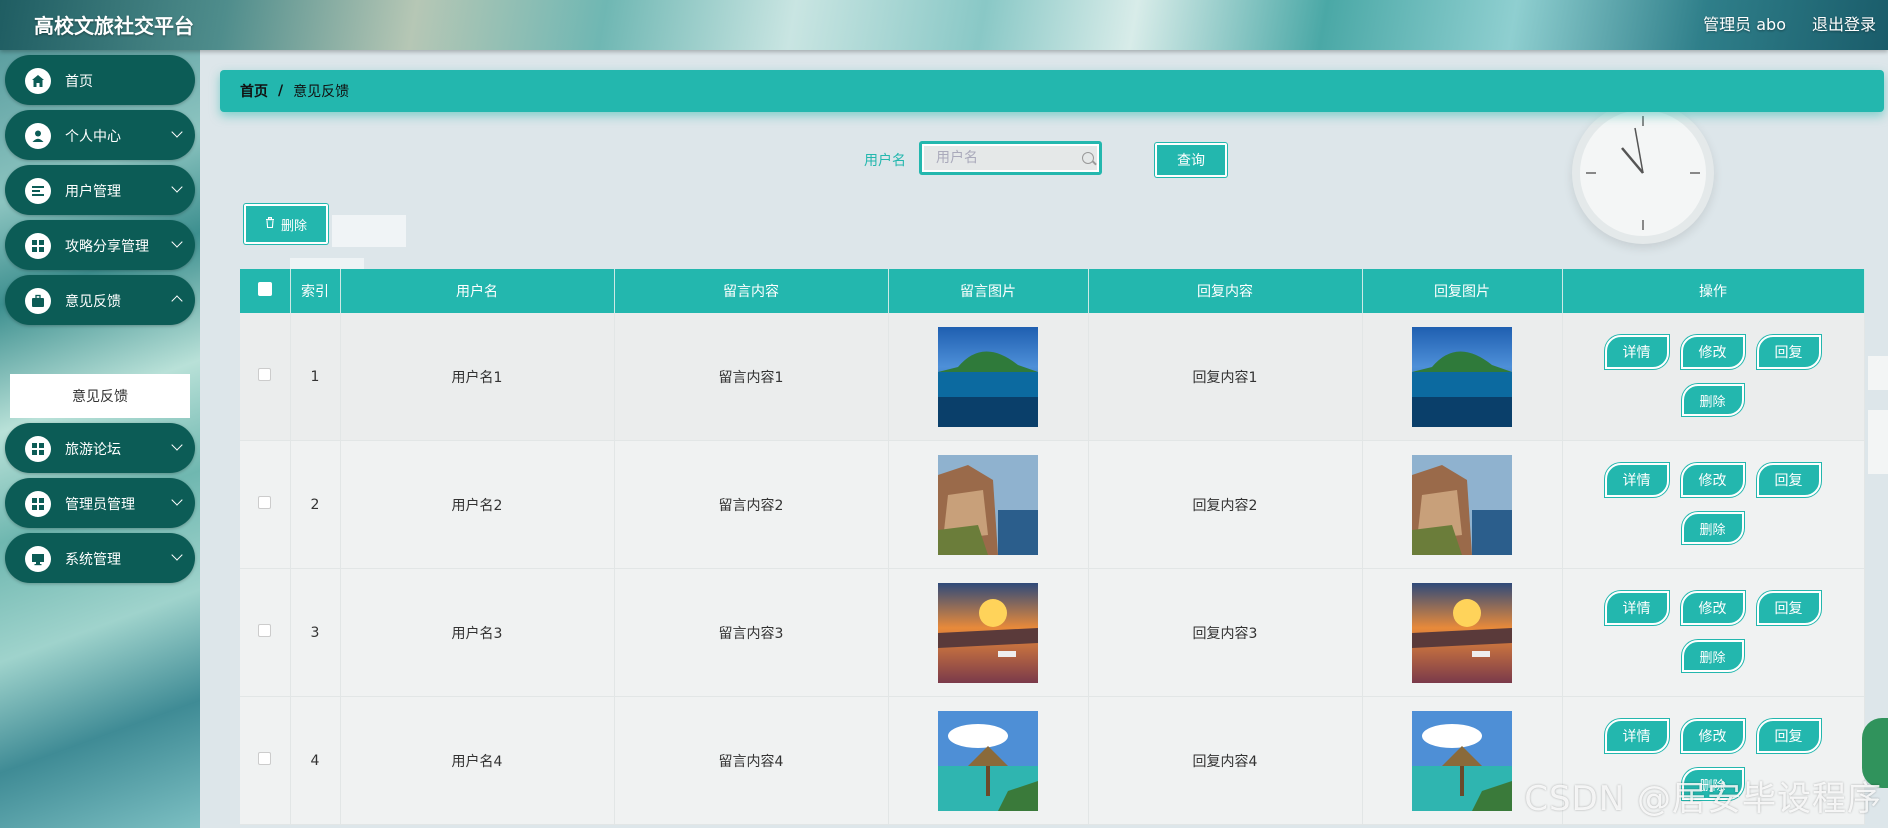  I want to click on sidebar-item-profile: 个人中心, so click(100, 135).